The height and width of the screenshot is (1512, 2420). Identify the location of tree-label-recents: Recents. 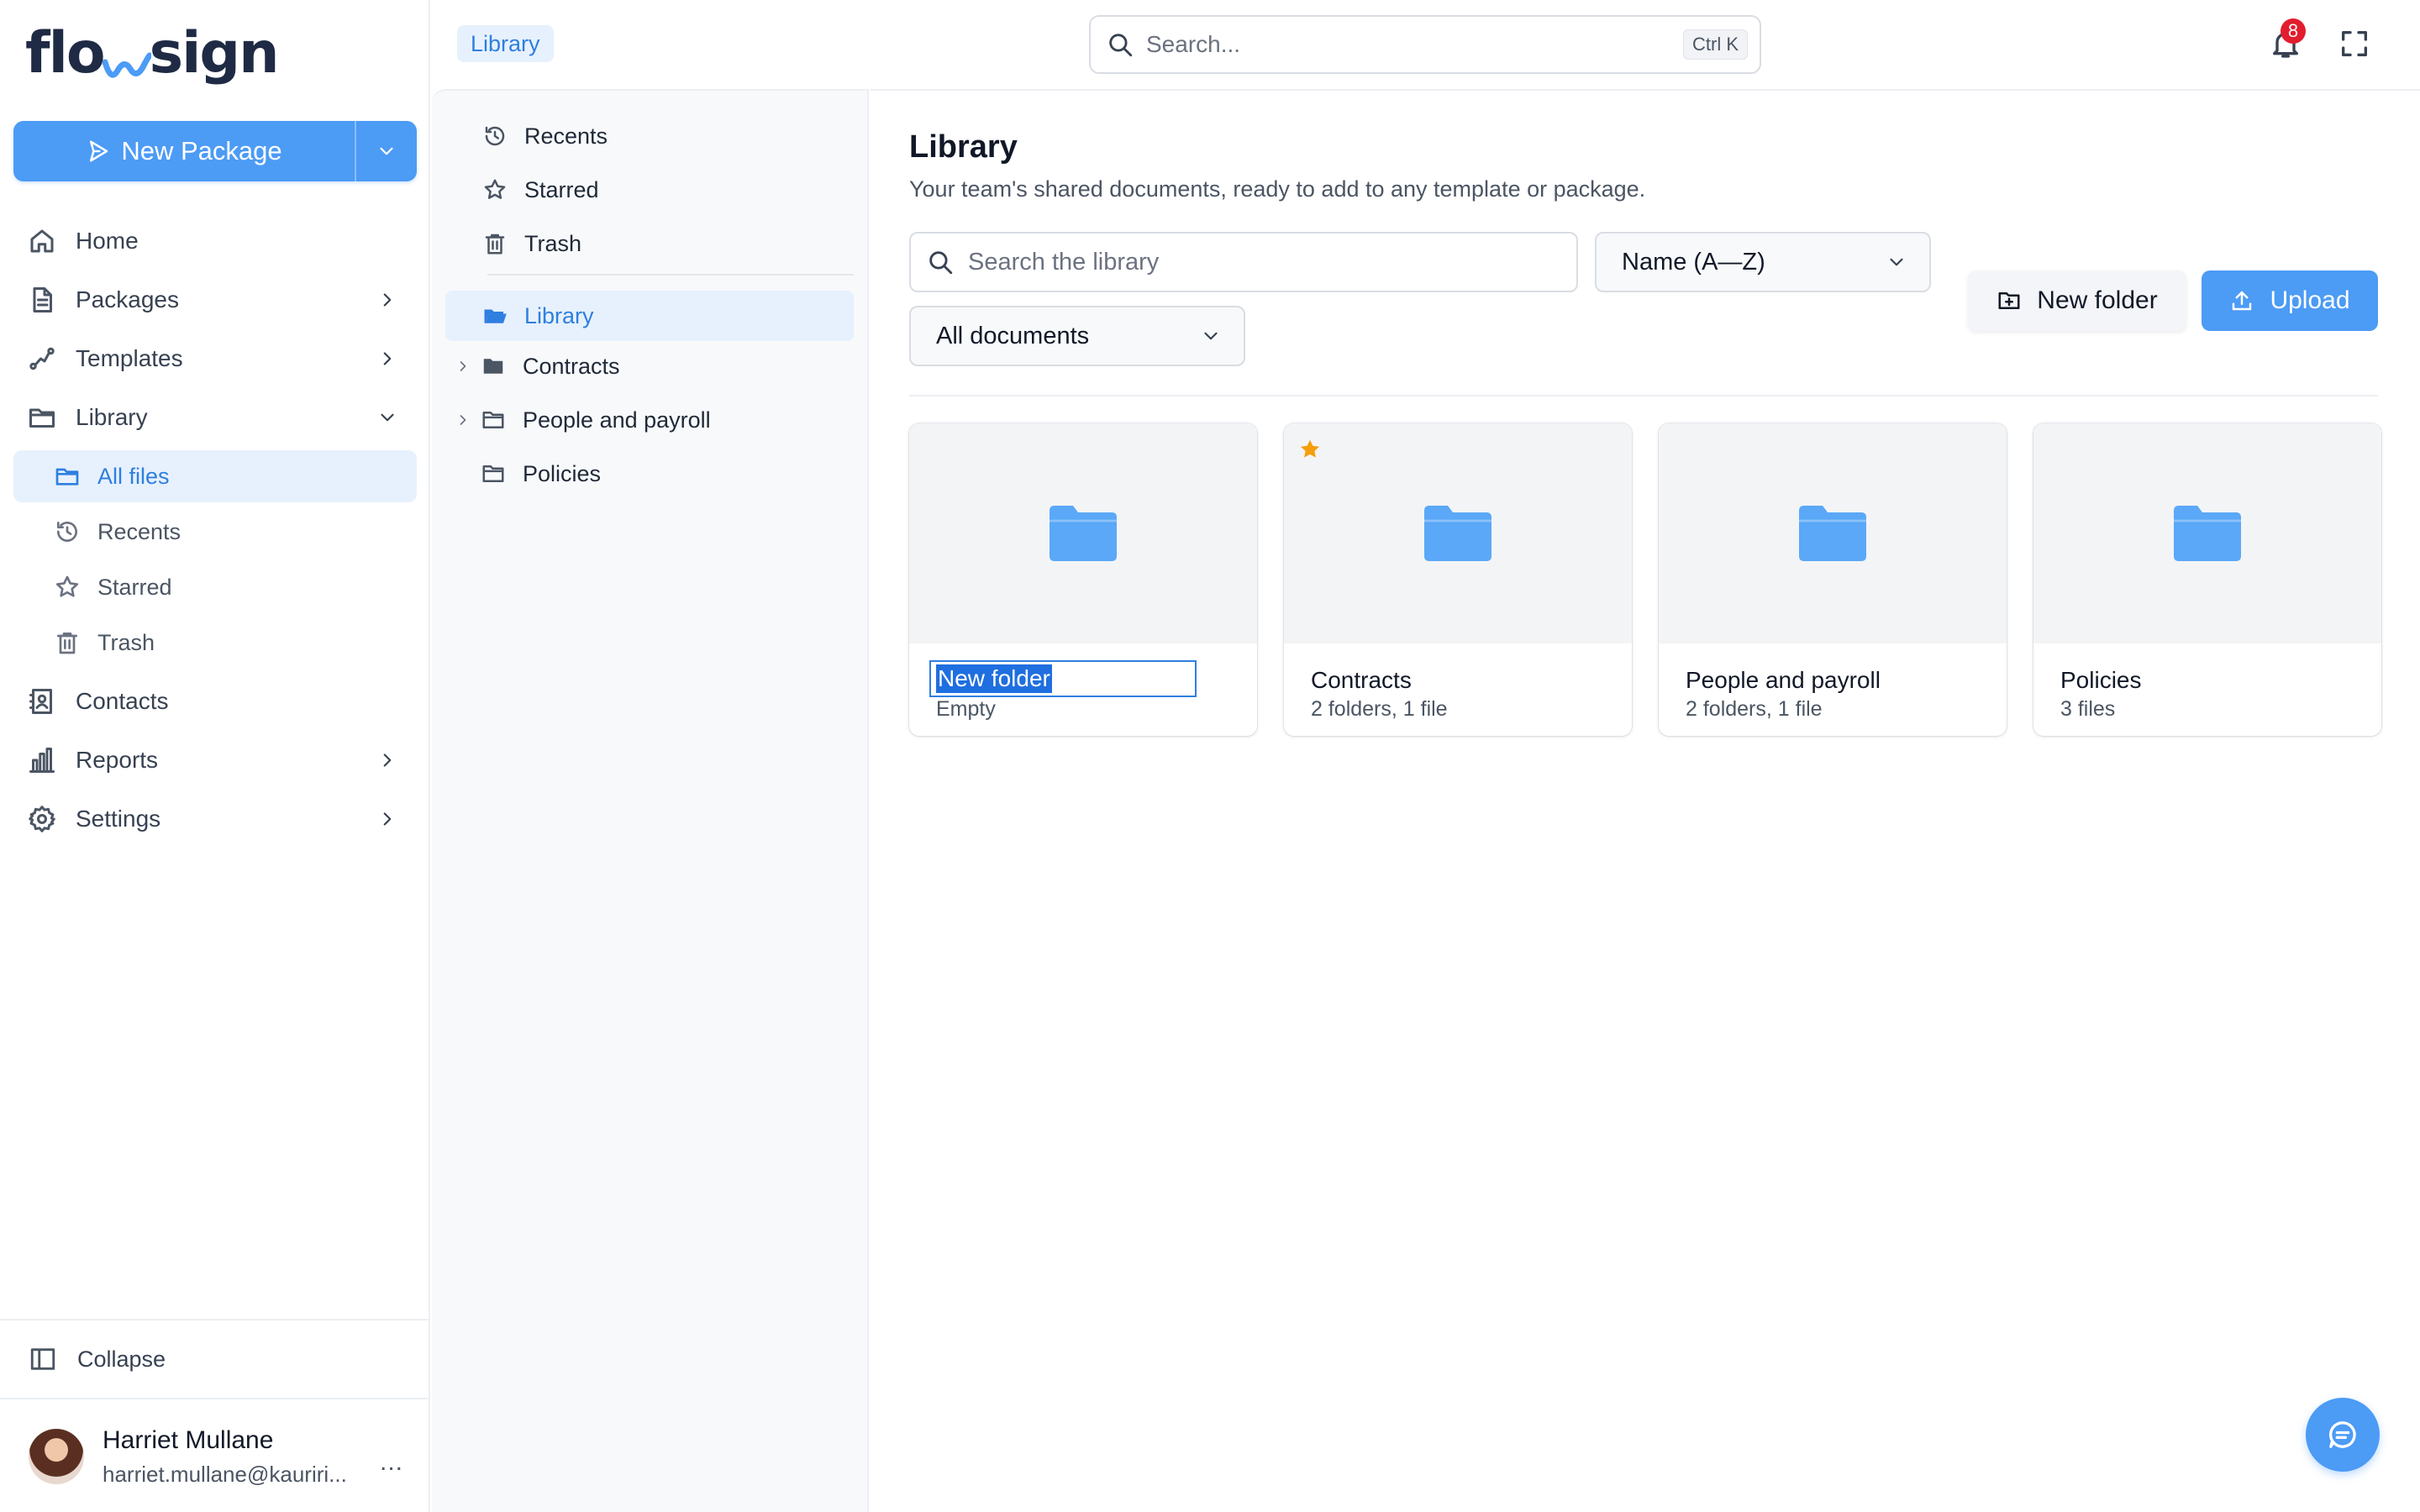
(566, 136).